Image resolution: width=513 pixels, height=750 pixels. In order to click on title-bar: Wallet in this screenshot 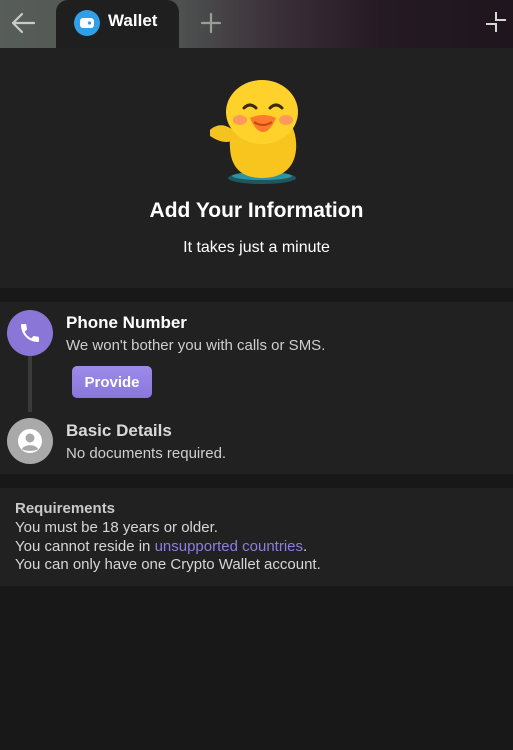, I will do `click(256, 24)`.